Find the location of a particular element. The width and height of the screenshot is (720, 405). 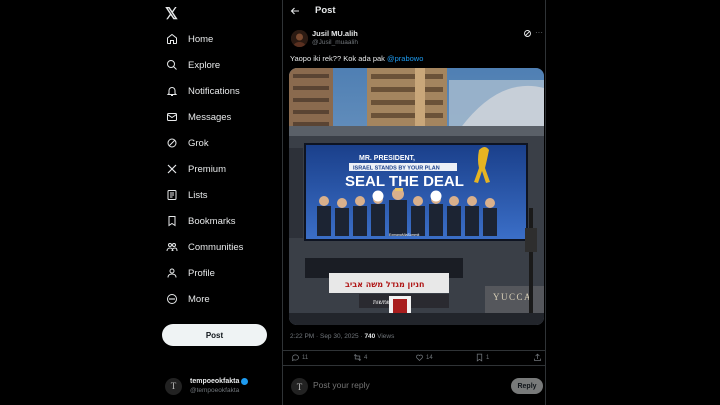

action-bar: 11 4 14 1 is located at coordinates (414, 358).